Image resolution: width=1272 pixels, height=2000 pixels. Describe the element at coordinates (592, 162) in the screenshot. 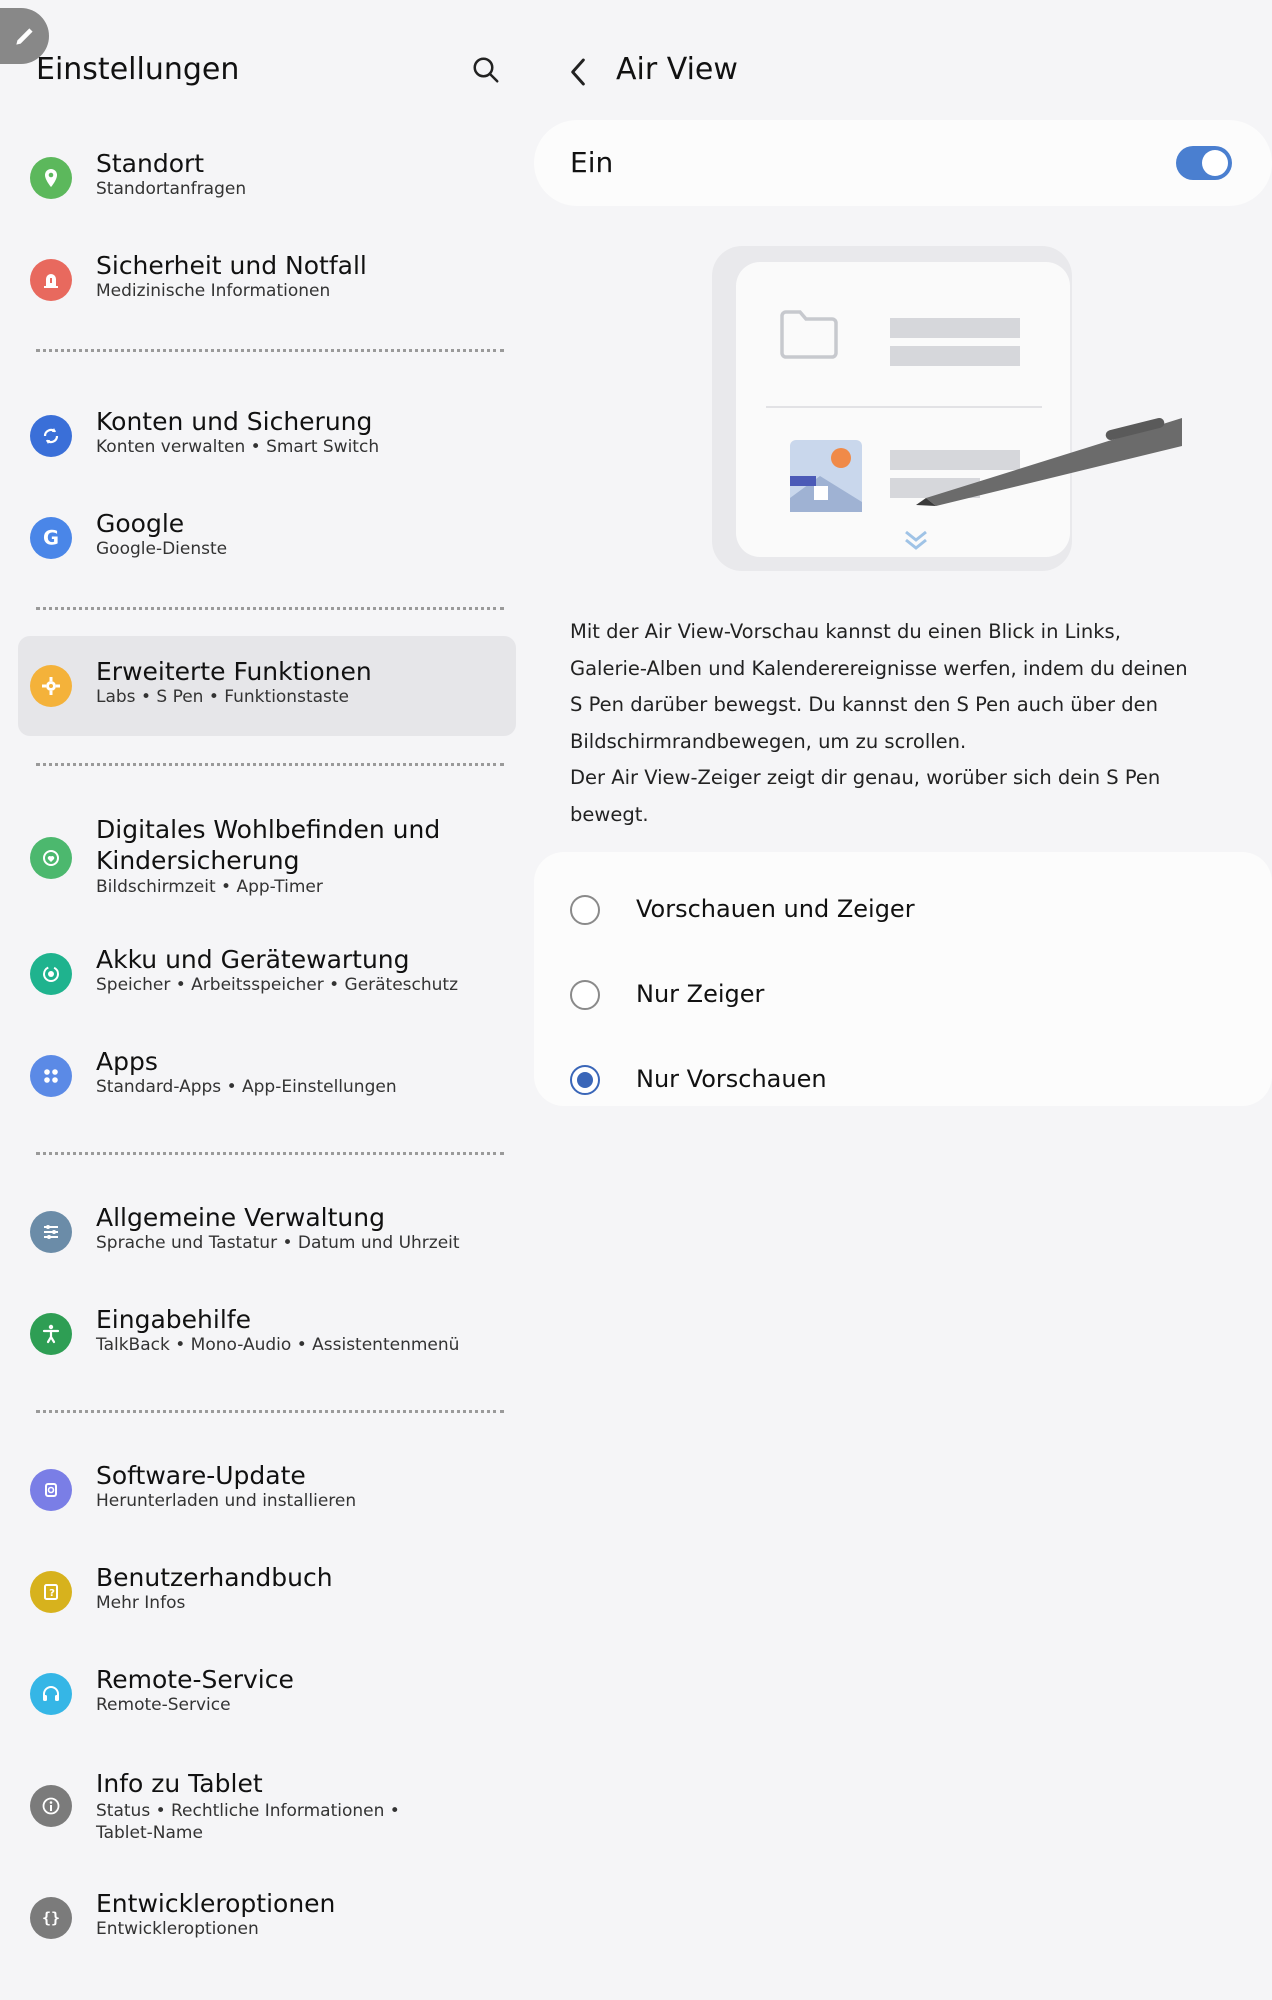

I see `toggle-label: Ein` at that location.